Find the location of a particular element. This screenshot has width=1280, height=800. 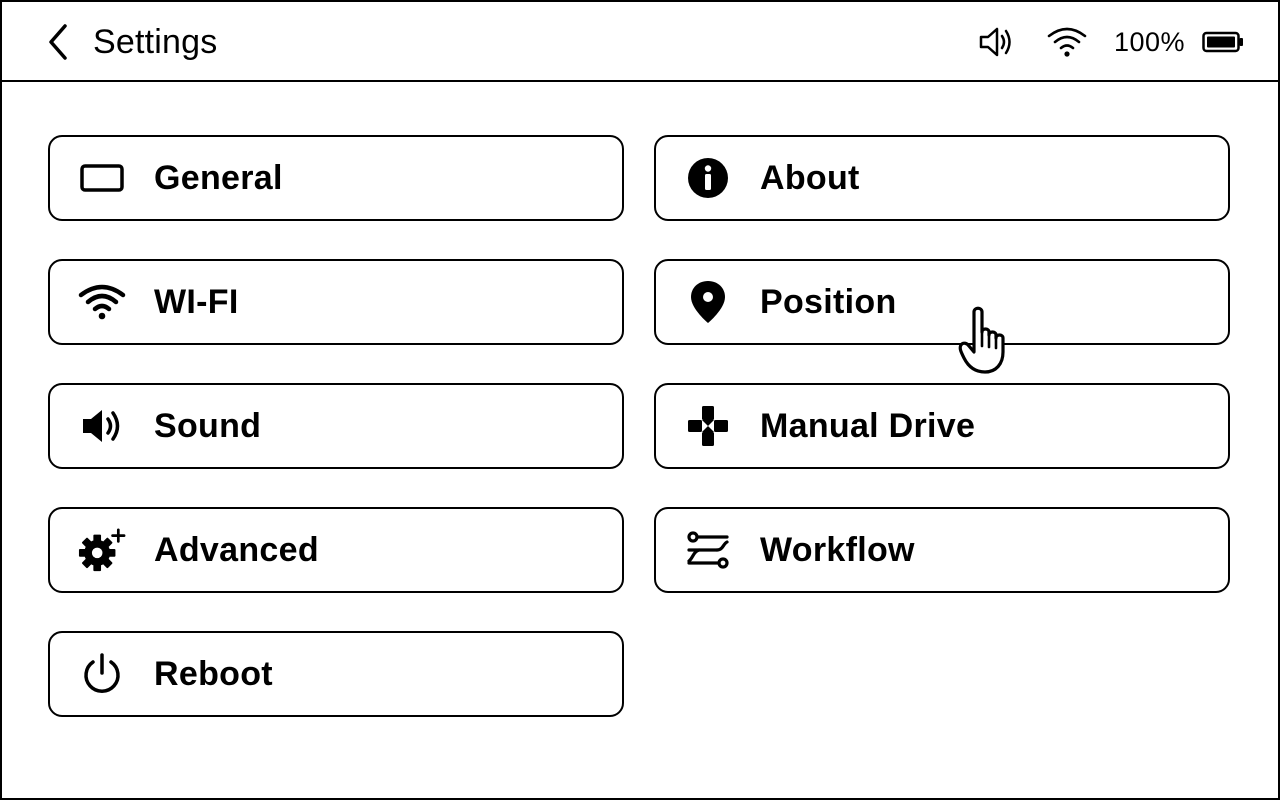

location-pin-icon is located at coordinates (708, 302).